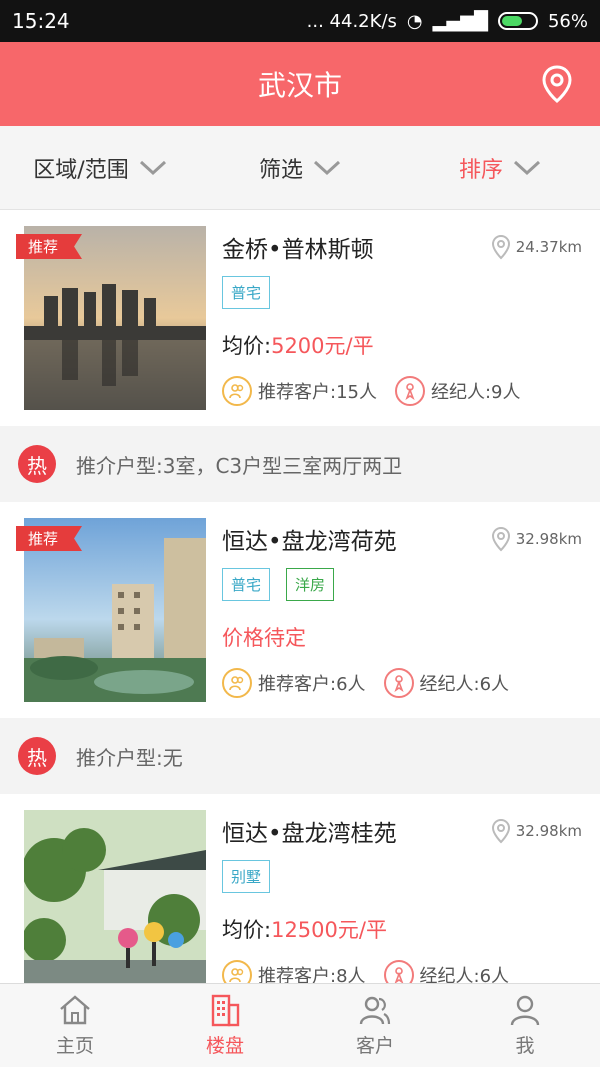  I want to click on price-value: 12500元/平, so click(329, 930).